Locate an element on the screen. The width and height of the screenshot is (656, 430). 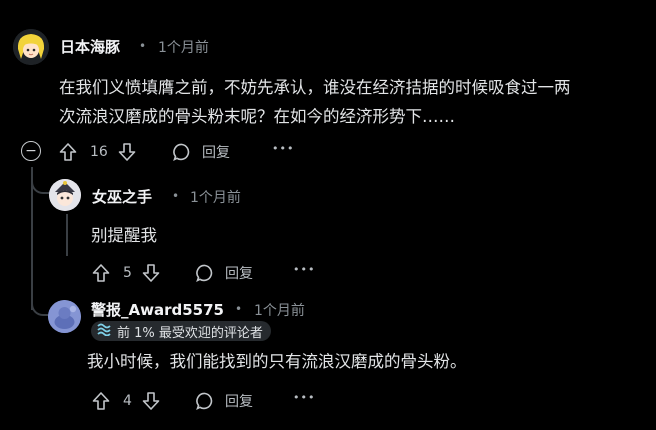
comment-text: 别提醒我 is located at coordinates (124, 235).